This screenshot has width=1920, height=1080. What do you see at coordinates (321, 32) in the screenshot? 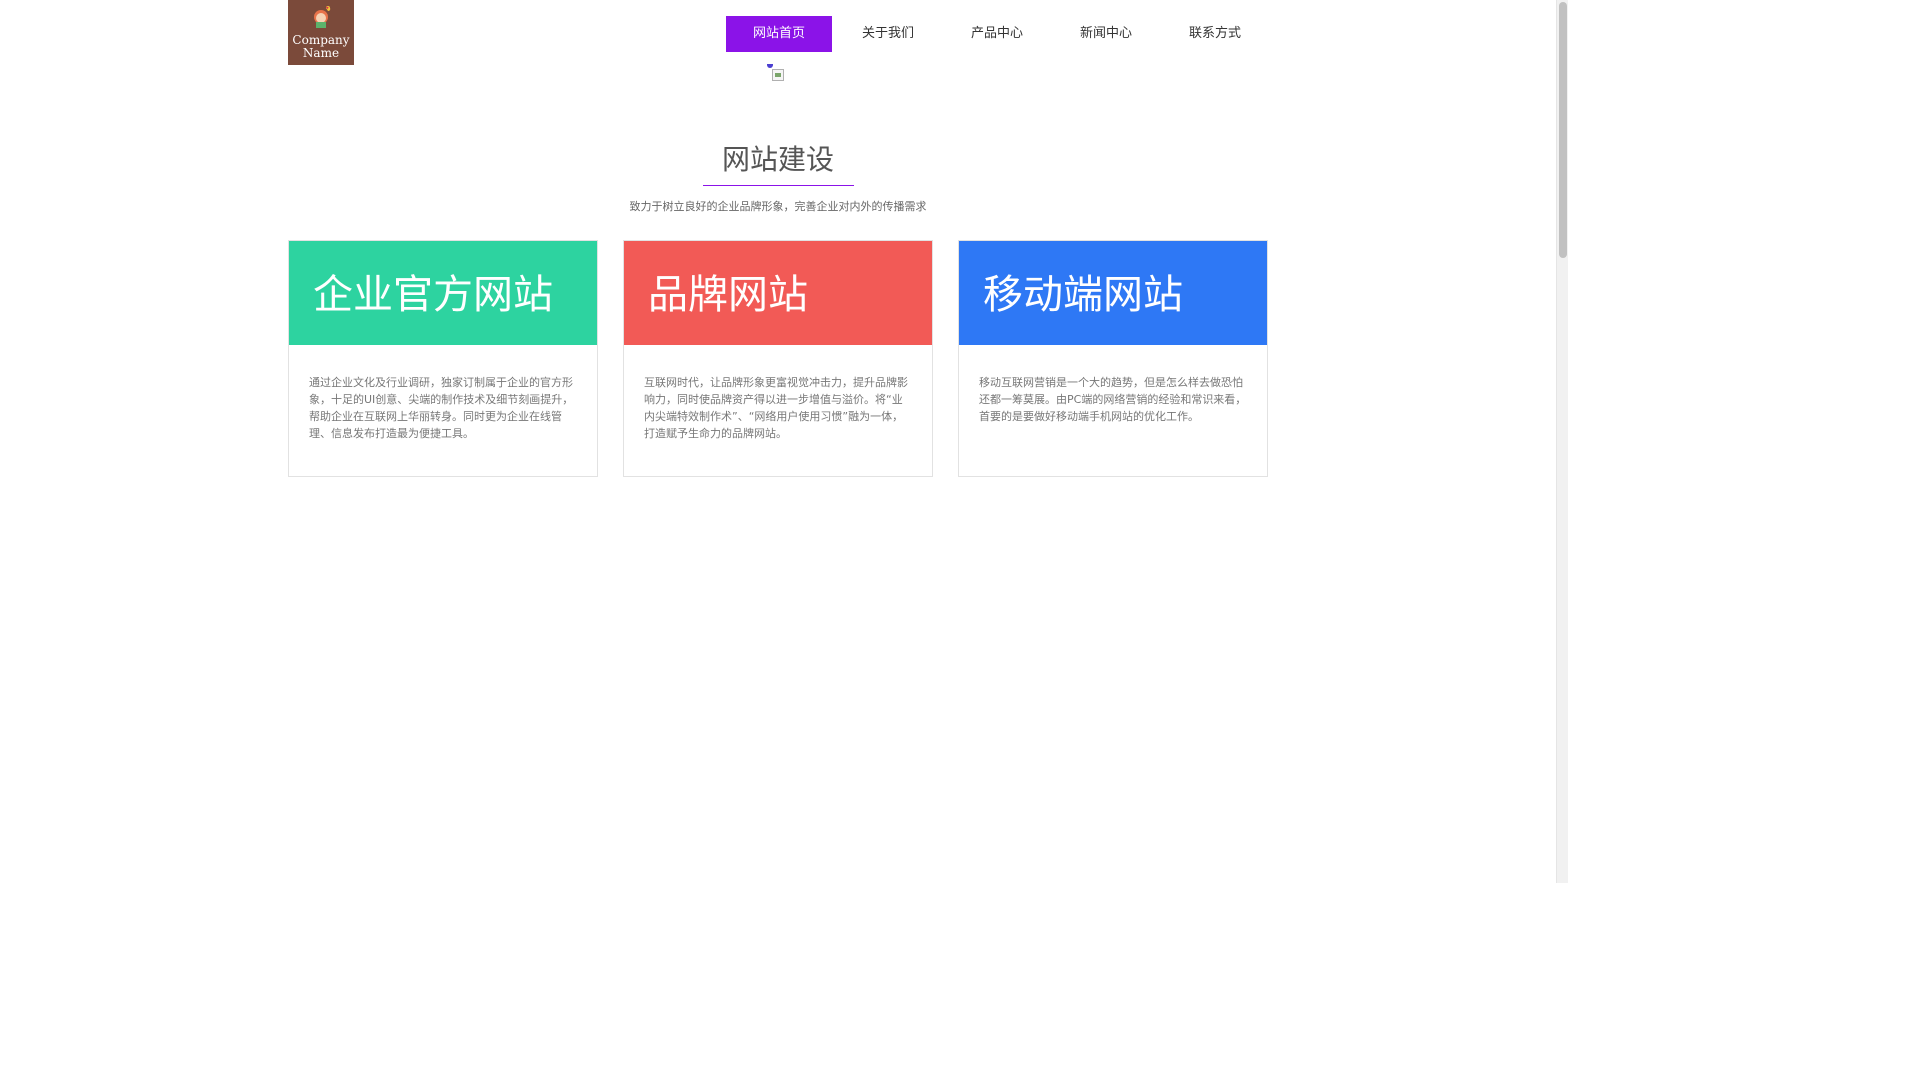
I see `company-logo: Company Name` at bounding box center [321, 32].